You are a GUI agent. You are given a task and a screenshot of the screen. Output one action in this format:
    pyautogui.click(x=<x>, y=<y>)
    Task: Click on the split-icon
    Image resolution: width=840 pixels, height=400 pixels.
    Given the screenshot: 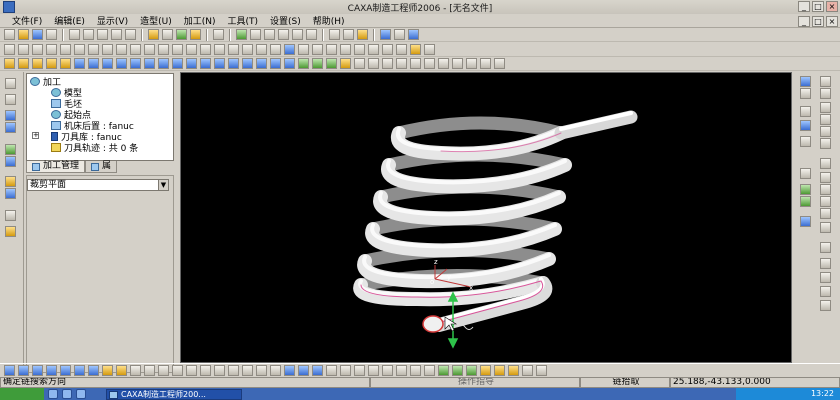 What is the action you would take?
    pyautogui.click(x=303, y=370)
    